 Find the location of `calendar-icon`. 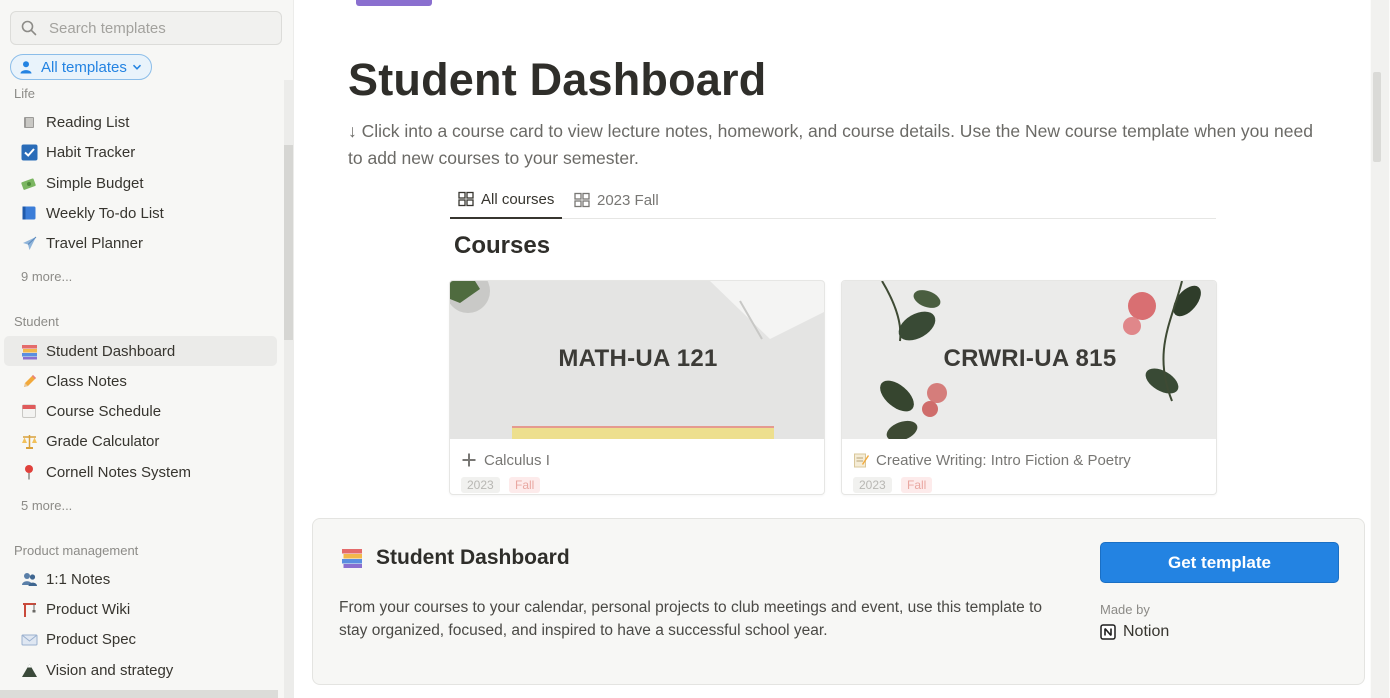

calendar-icon is located at coordinates (29, 411).